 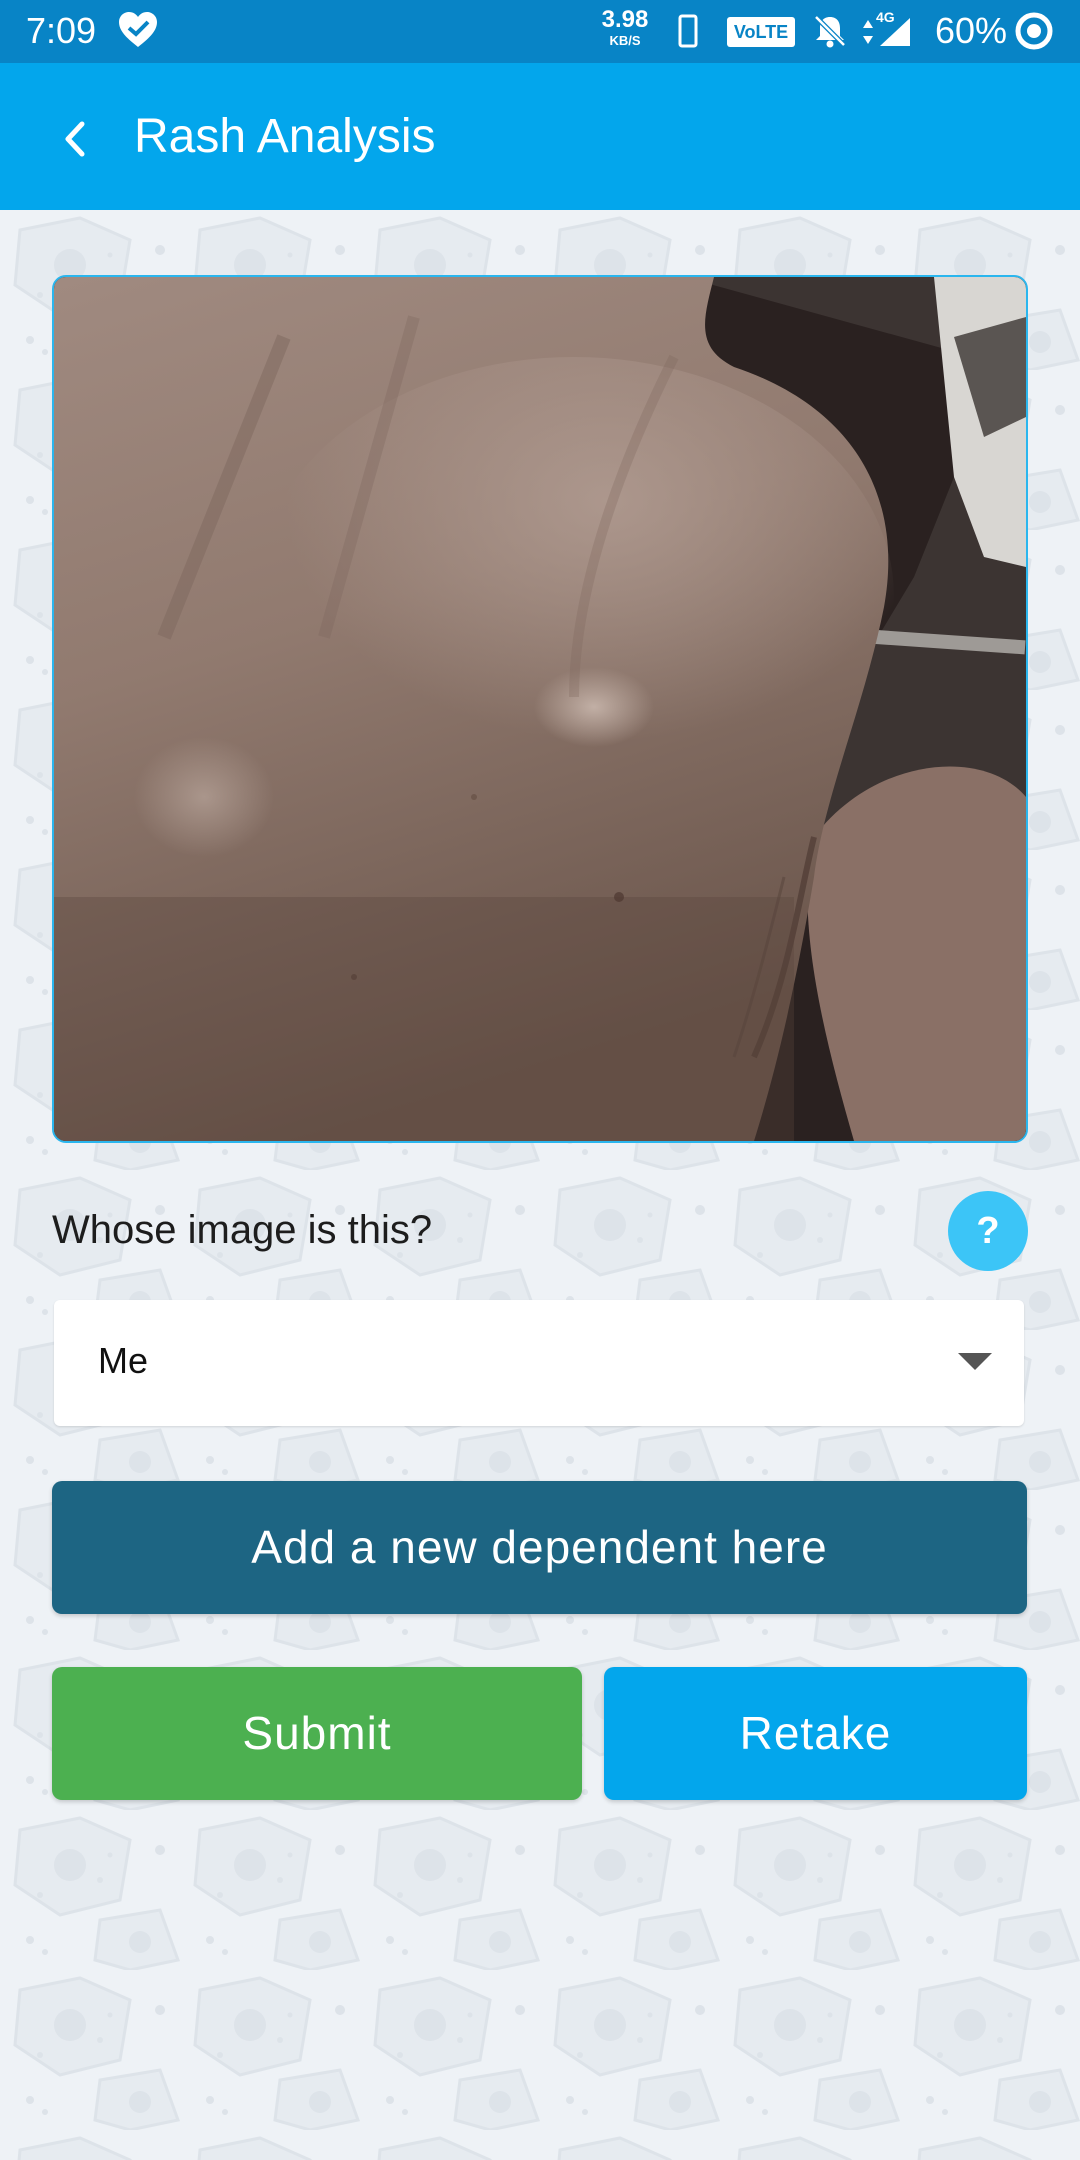 I want to click on network-speed-value: 3.98, so click(x=625, y=19).